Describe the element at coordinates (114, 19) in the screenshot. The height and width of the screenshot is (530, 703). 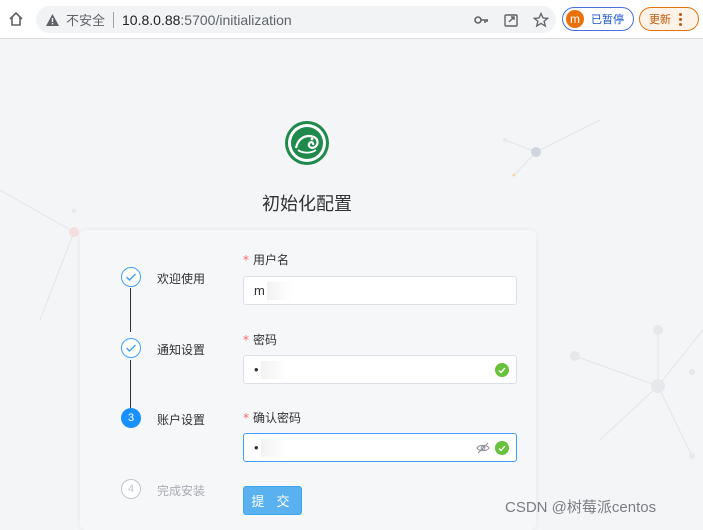
I see `url-separator` at that location.